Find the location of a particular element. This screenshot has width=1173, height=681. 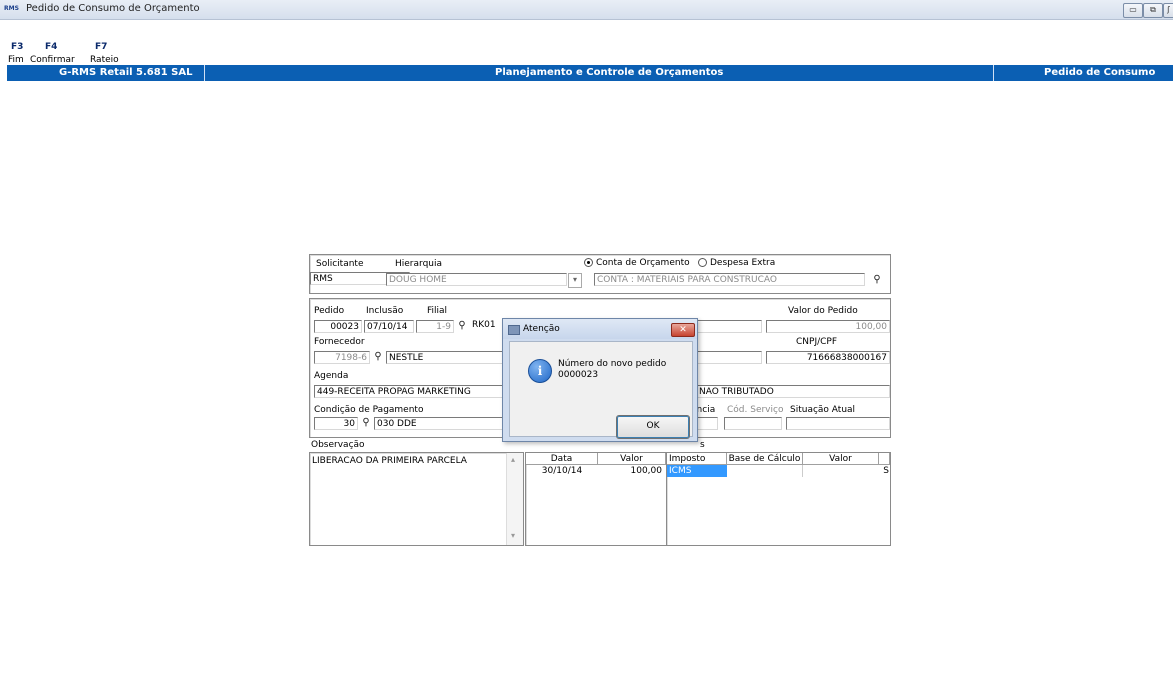

scroll-up-icon: ▴ is located at coordinates (513, 459).